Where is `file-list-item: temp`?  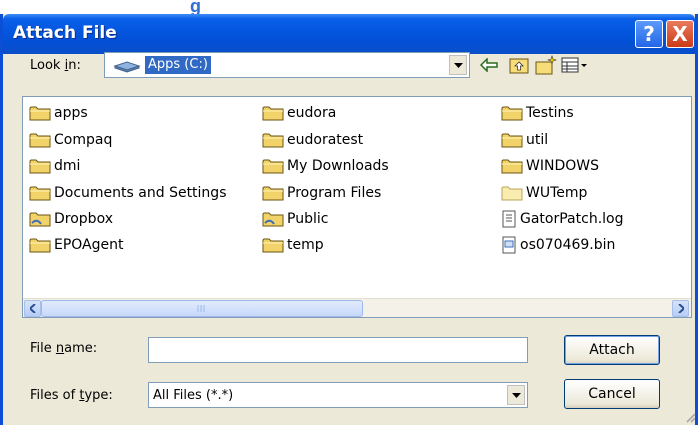
file-list-item: temp is located at coordinates (293, 245).